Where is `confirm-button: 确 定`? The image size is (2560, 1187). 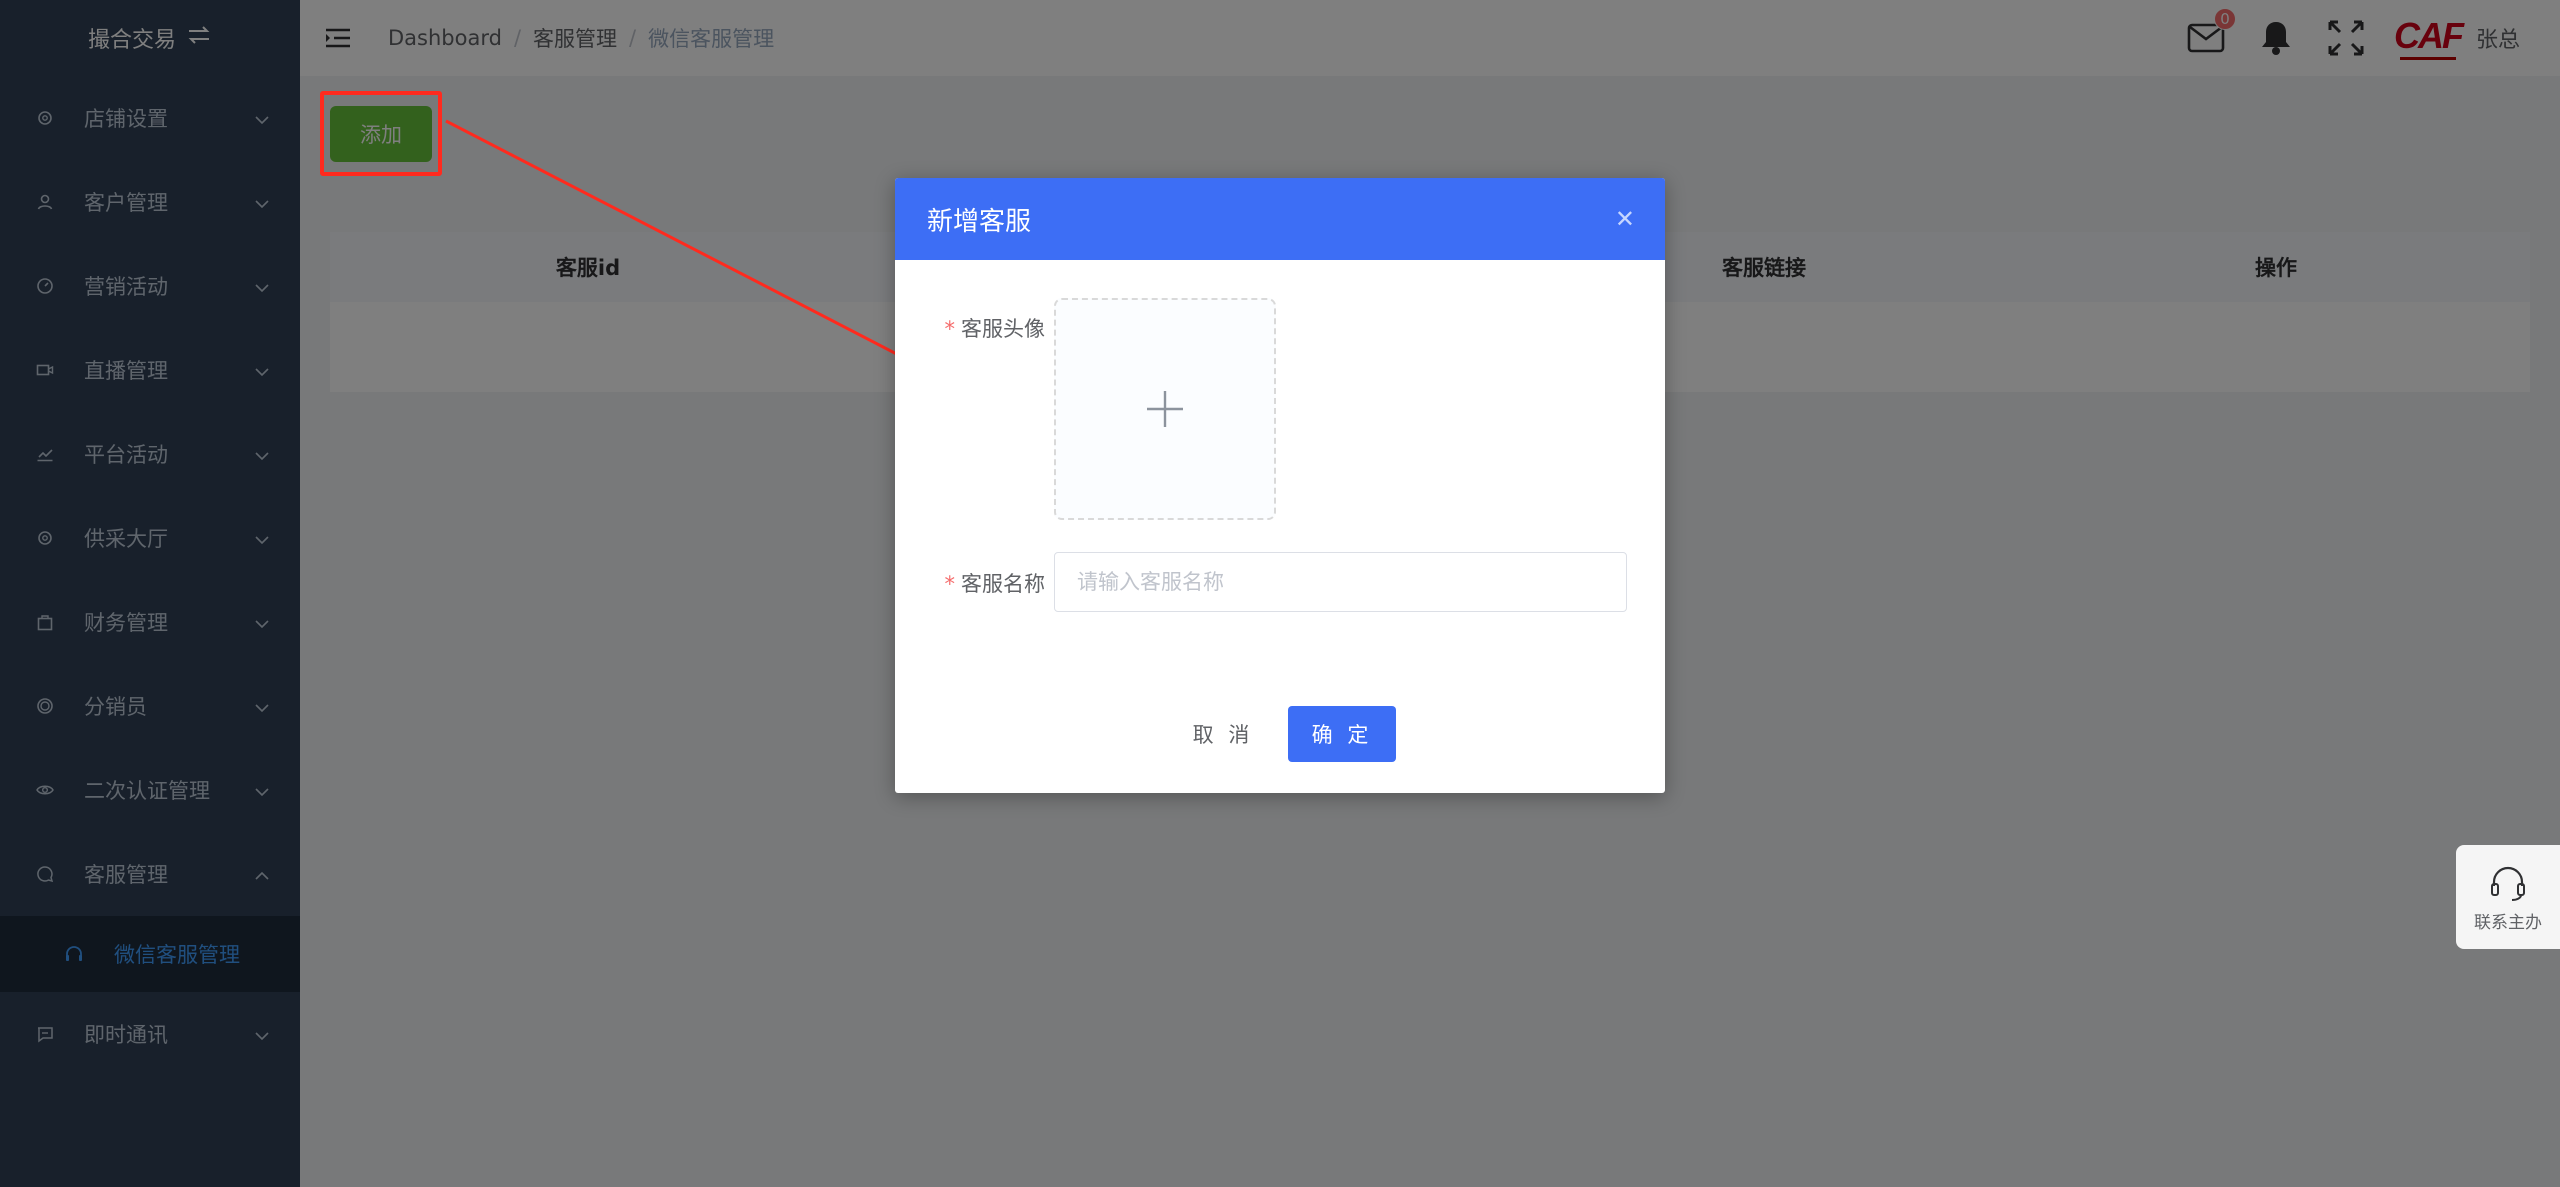
confirm-button: 确 定 is located at coordinates (1342, 734).